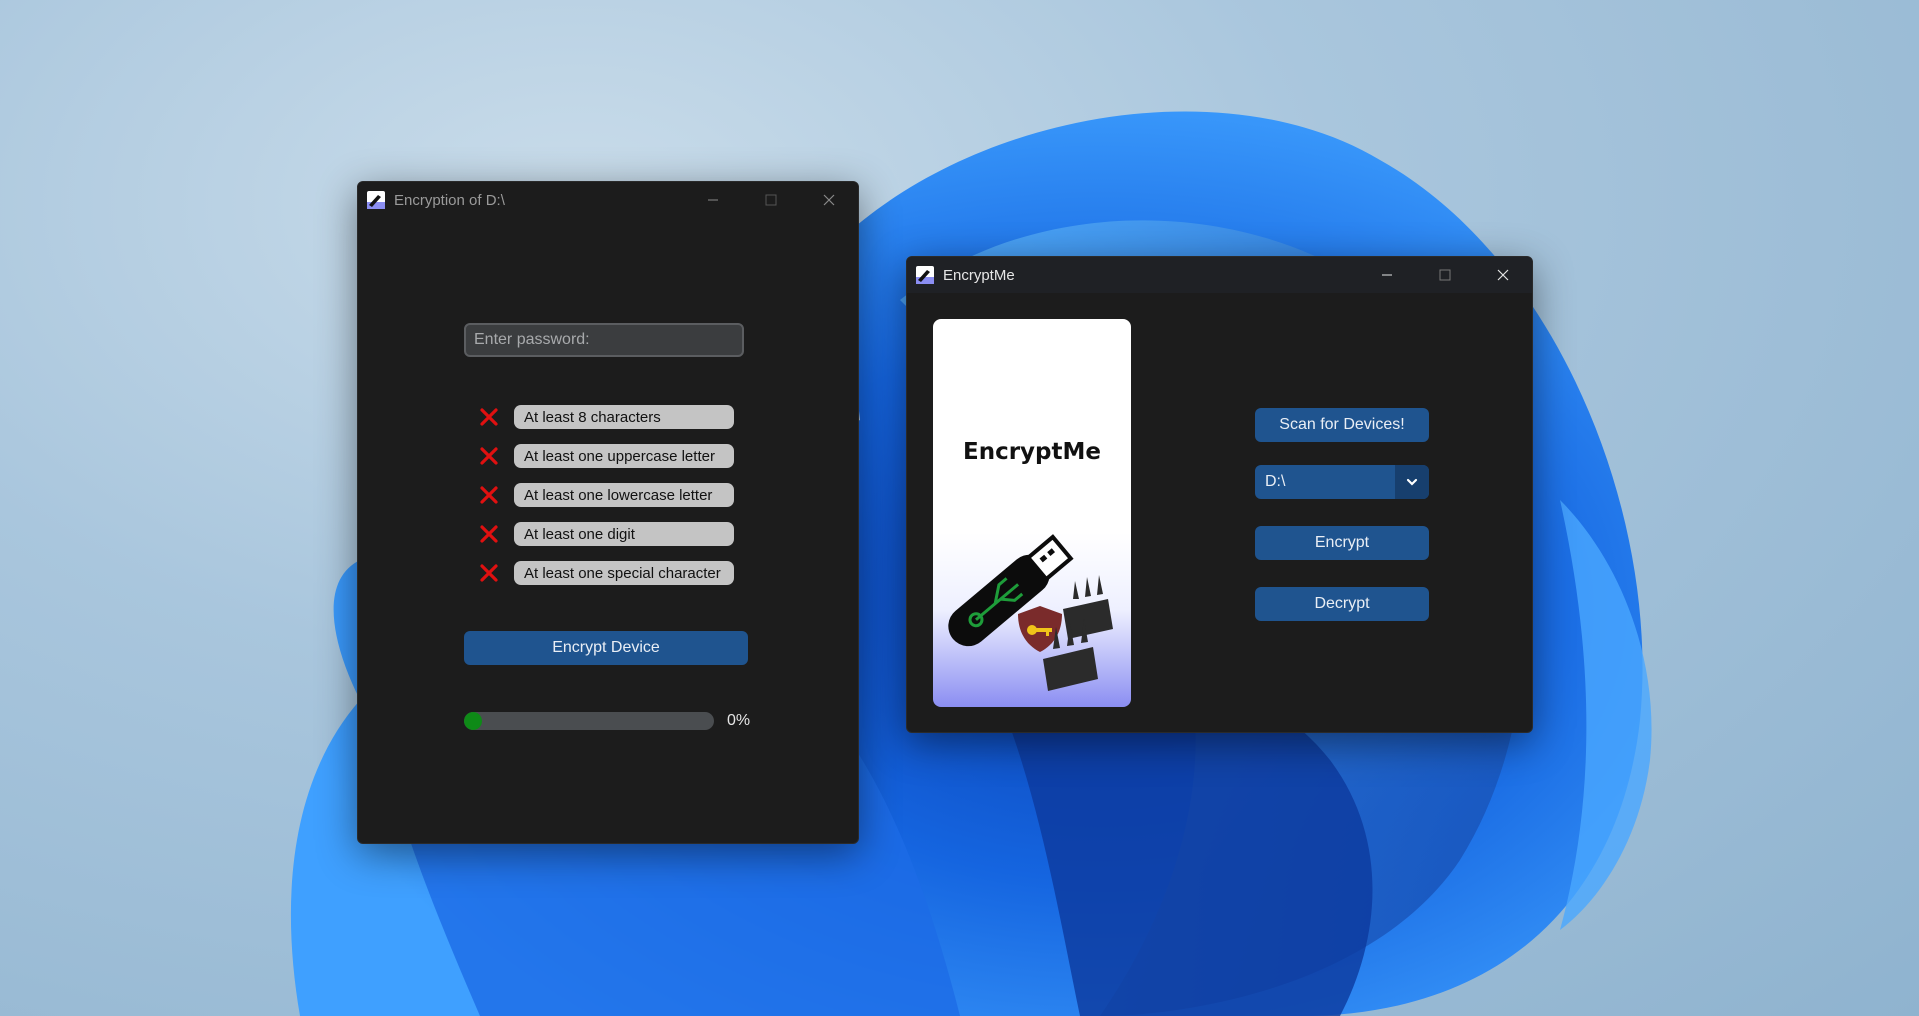 The height and width of the screenshot is (1016, 1919). I want to click on dropdown-button, so click(1412, 482).